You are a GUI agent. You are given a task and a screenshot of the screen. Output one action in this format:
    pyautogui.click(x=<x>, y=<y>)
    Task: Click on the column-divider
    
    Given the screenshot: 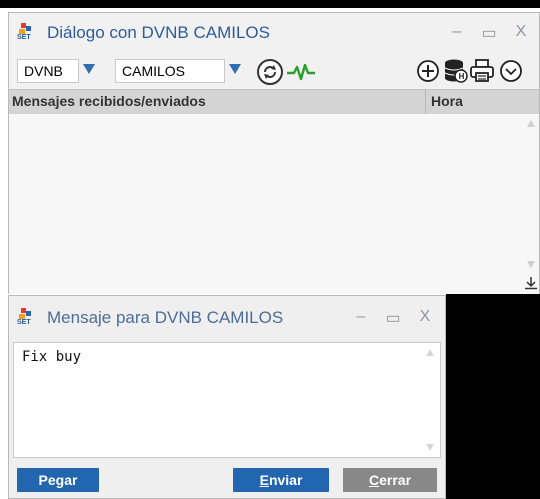 What is the action you would take?
    pyautogui.click(x=425, y=102)
    